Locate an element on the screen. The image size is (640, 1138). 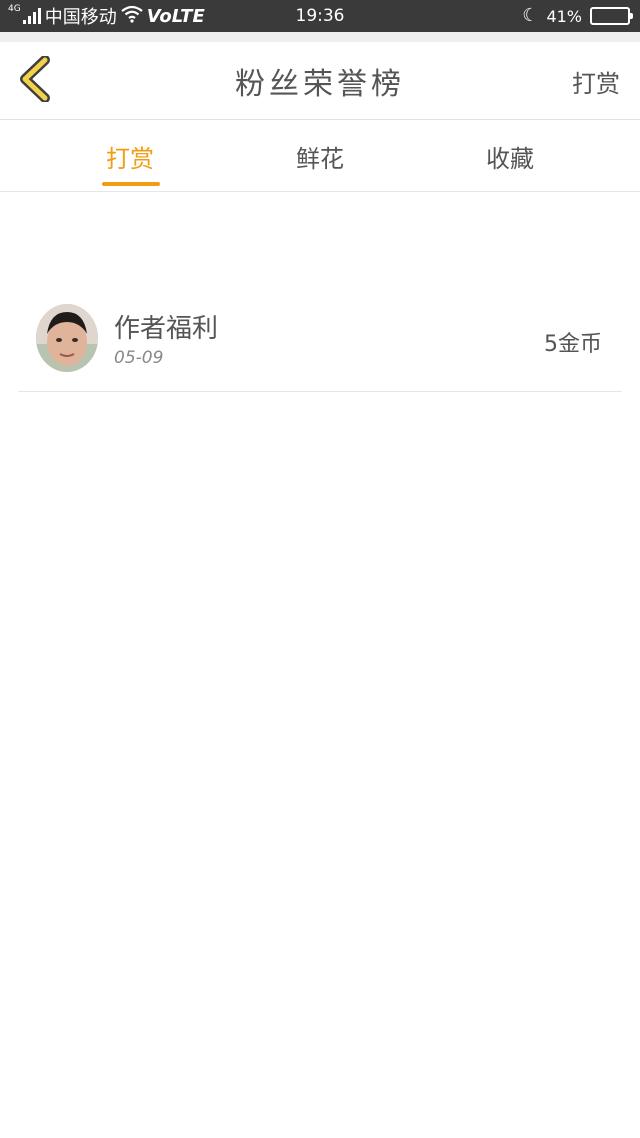
tab-bar: 打赏 鲜花 收藏 is located at coordinates (320, 156).